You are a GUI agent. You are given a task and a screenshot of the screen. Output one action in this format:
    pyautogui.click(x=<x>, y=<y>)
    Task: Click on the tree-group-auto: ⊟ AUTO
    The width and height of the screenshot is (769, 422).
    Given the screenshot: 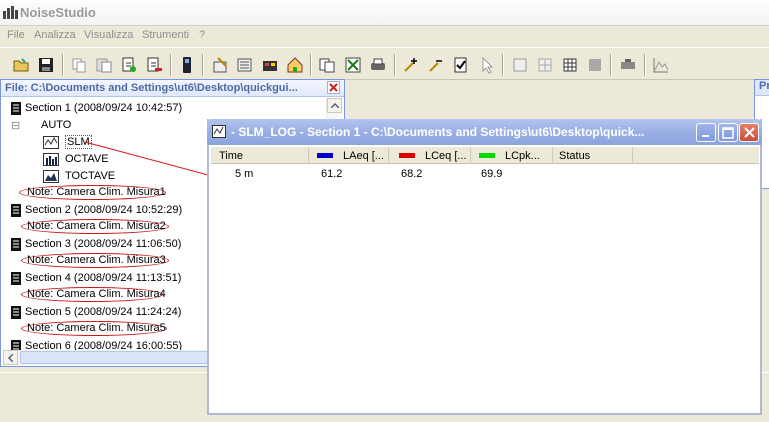 What is the action you would take?
    pyautogui.click(x=41, y=125)
    